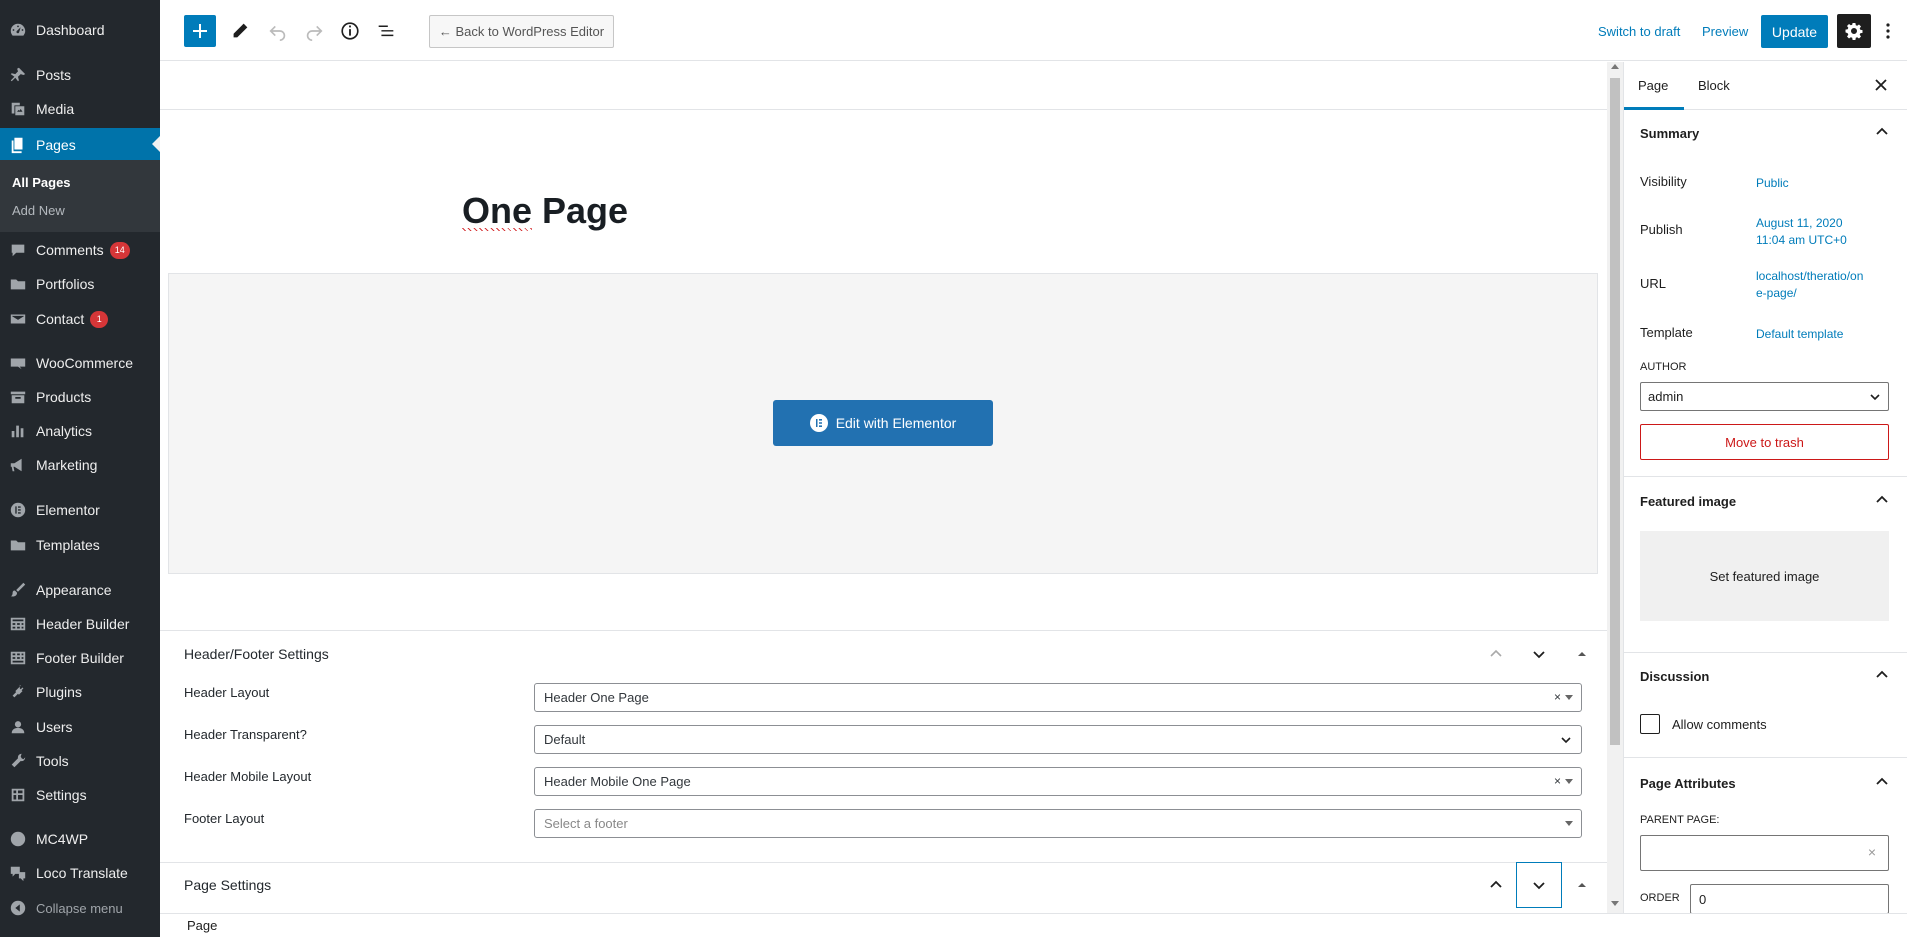  What do you see at coordinates (1764, 396) in the screenshot?
I see `author-select: admin` at bounding box center [1764, 396].